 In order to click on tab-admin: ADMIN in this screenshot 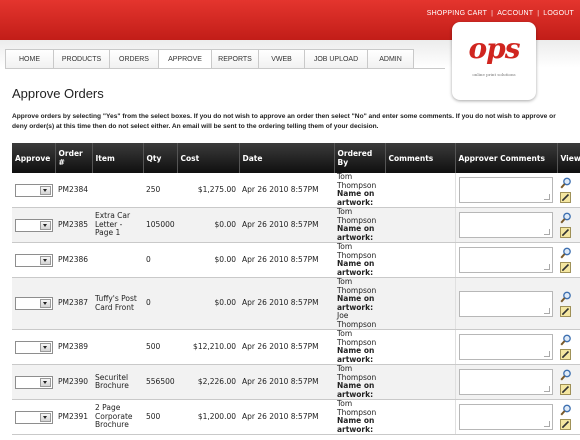, I will do `click(390, 58)`.